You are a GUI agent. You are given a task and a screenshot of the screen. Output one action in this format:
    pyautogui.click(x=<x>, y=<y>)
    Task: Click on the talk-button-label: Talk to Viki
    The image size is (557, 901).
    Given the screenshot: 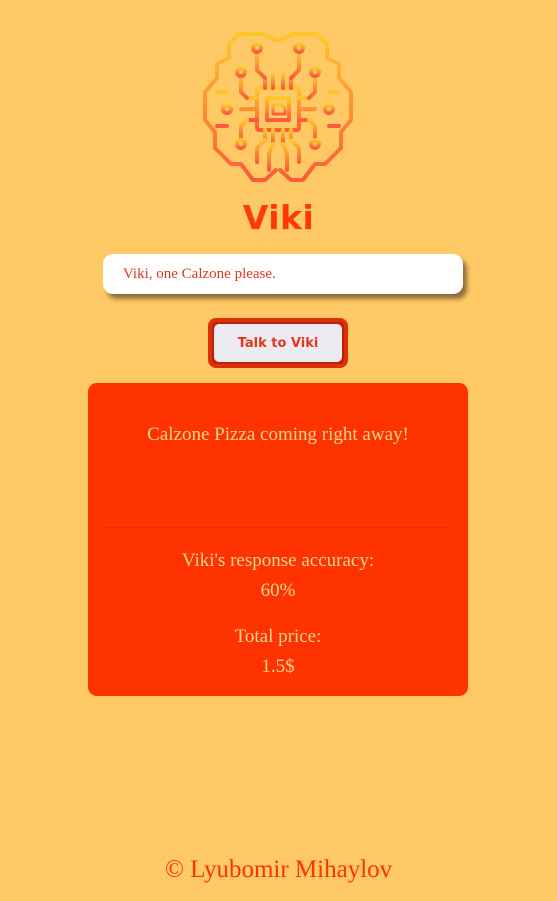 What is the action you would take?
    pyautogui.click(x=278, y=343)
    